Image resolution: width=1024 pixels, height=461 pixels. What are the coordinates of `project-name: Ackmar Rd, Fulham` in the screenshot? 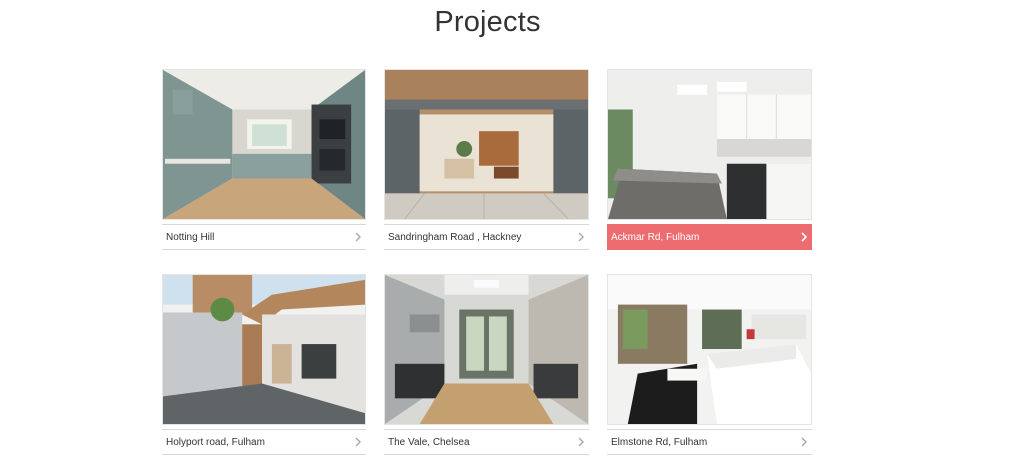 It's located at (655, 237).